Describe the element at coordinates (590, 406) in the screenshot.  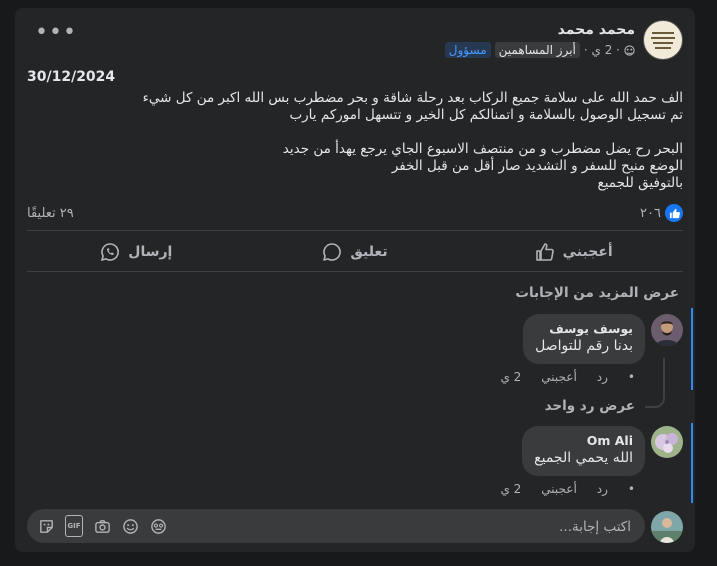
I see `view-one-reply-link: عرض رد واحد` at that location.